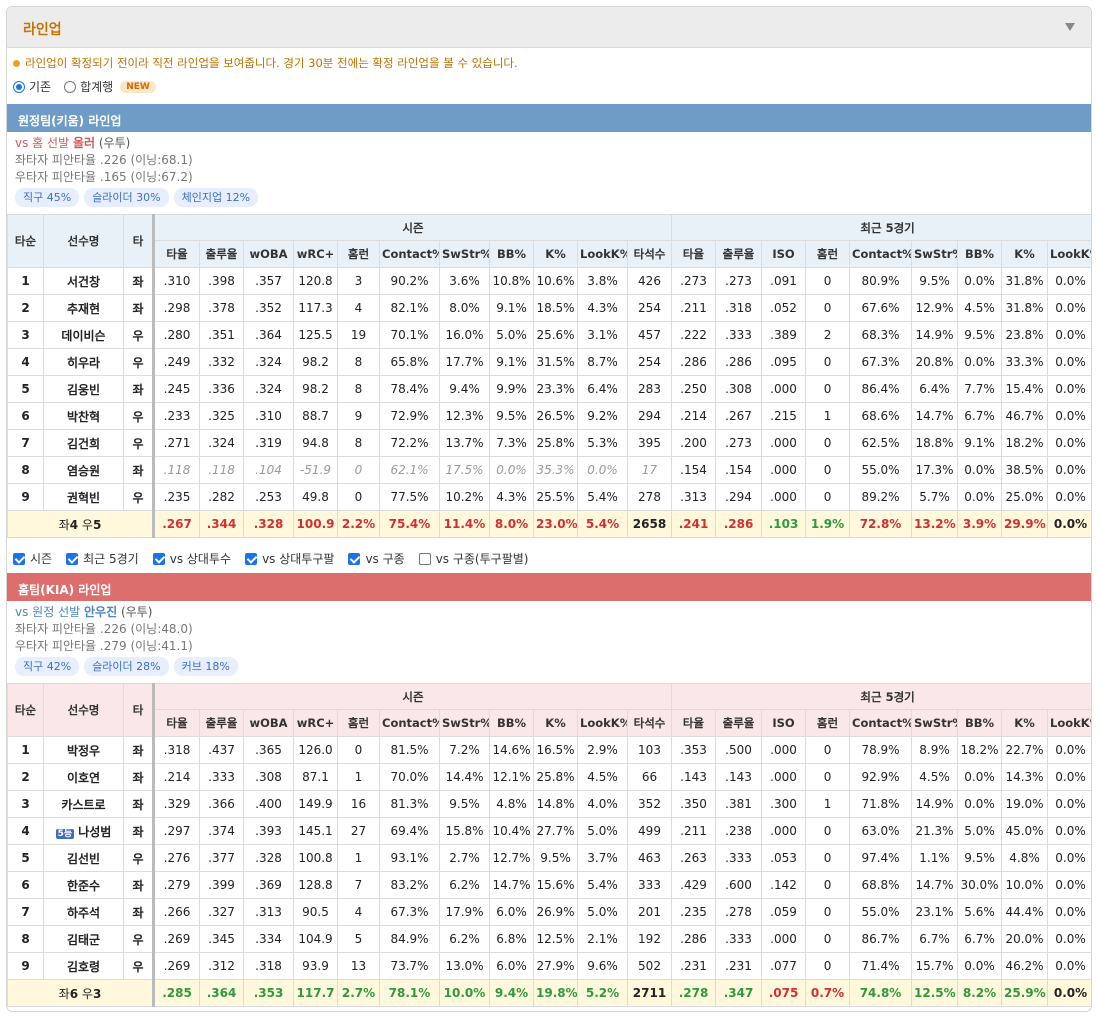 The height and width of the screenshot is (1018, 1098). What do you see at coordinates (935, 723) in the screenshot?
I see `header-recent-col: SwStr%` at bounding box center [935, 723].